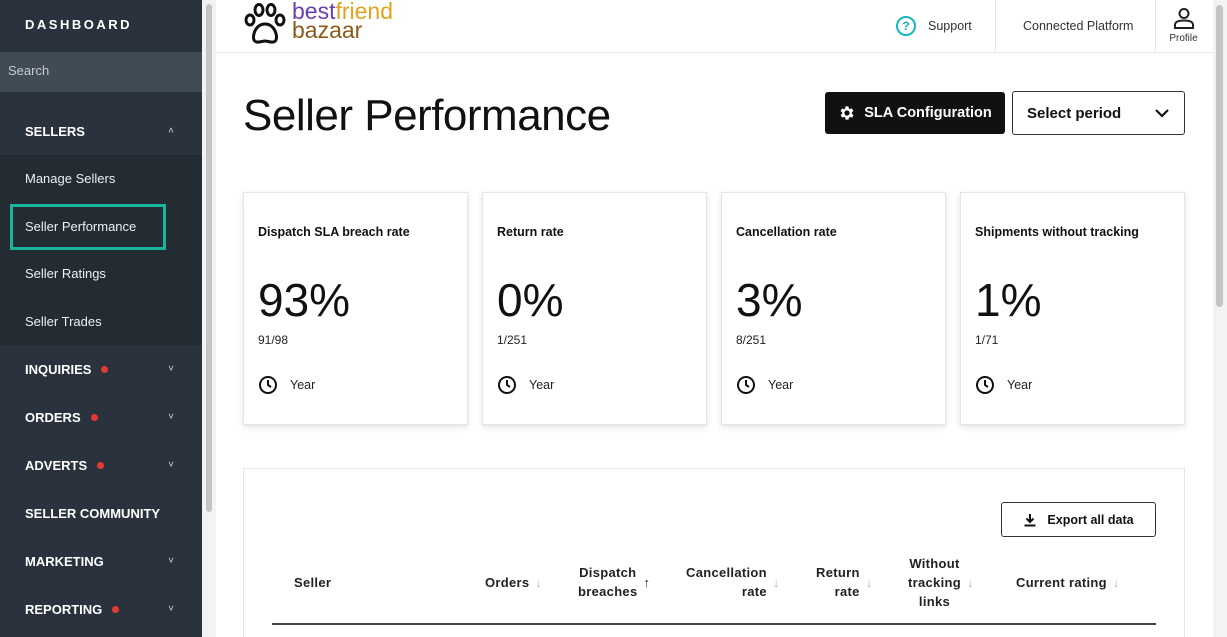 This screenshot has height=637, width=1227. Describe the element at coordinates (769, 300) in the screenshot. I see `card-value: 3%` at that location.